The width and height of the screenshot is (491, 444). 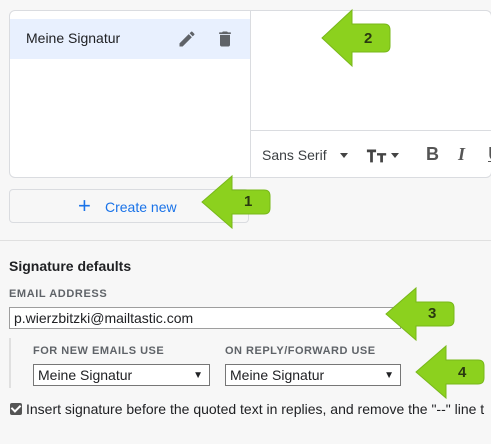 What do you see at coordinates (461, 154) in the screenshot?
I see `italic-icon: I` at bounding box center [461, 154].